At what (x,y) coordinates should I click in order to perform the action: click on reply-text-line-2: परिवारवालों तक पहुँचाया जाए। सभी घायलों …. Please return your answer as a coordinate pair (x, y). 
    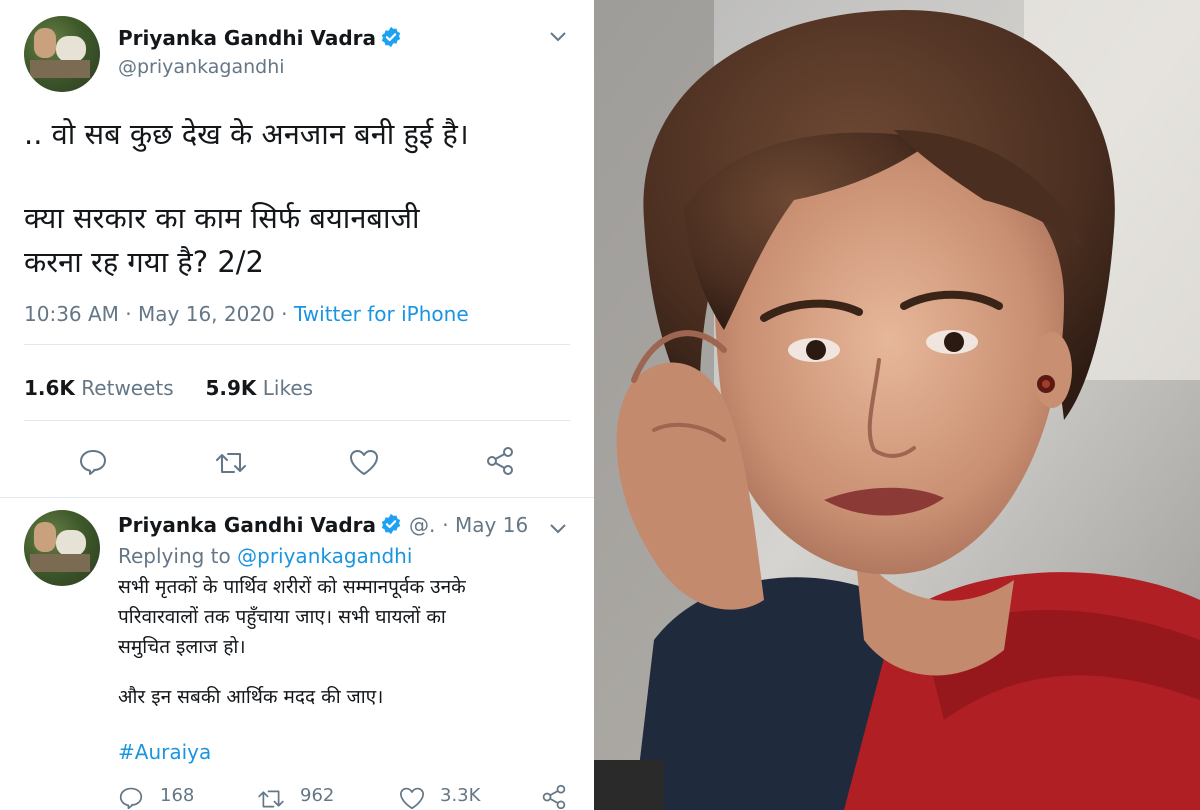
    Looking at the image, I should click on (282, 617).